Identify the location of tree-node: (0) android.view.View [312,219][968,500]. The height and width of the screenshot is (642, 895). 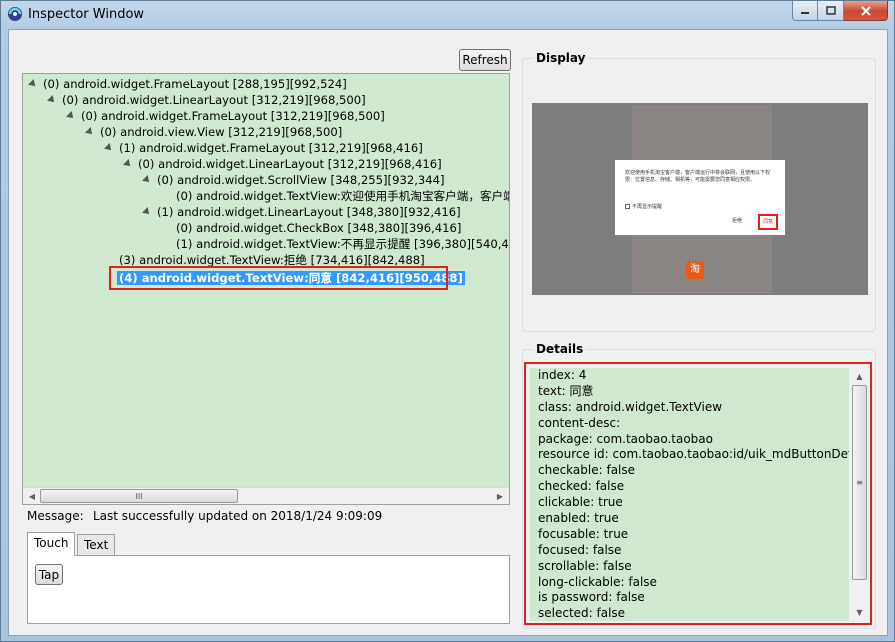
(213, 132).